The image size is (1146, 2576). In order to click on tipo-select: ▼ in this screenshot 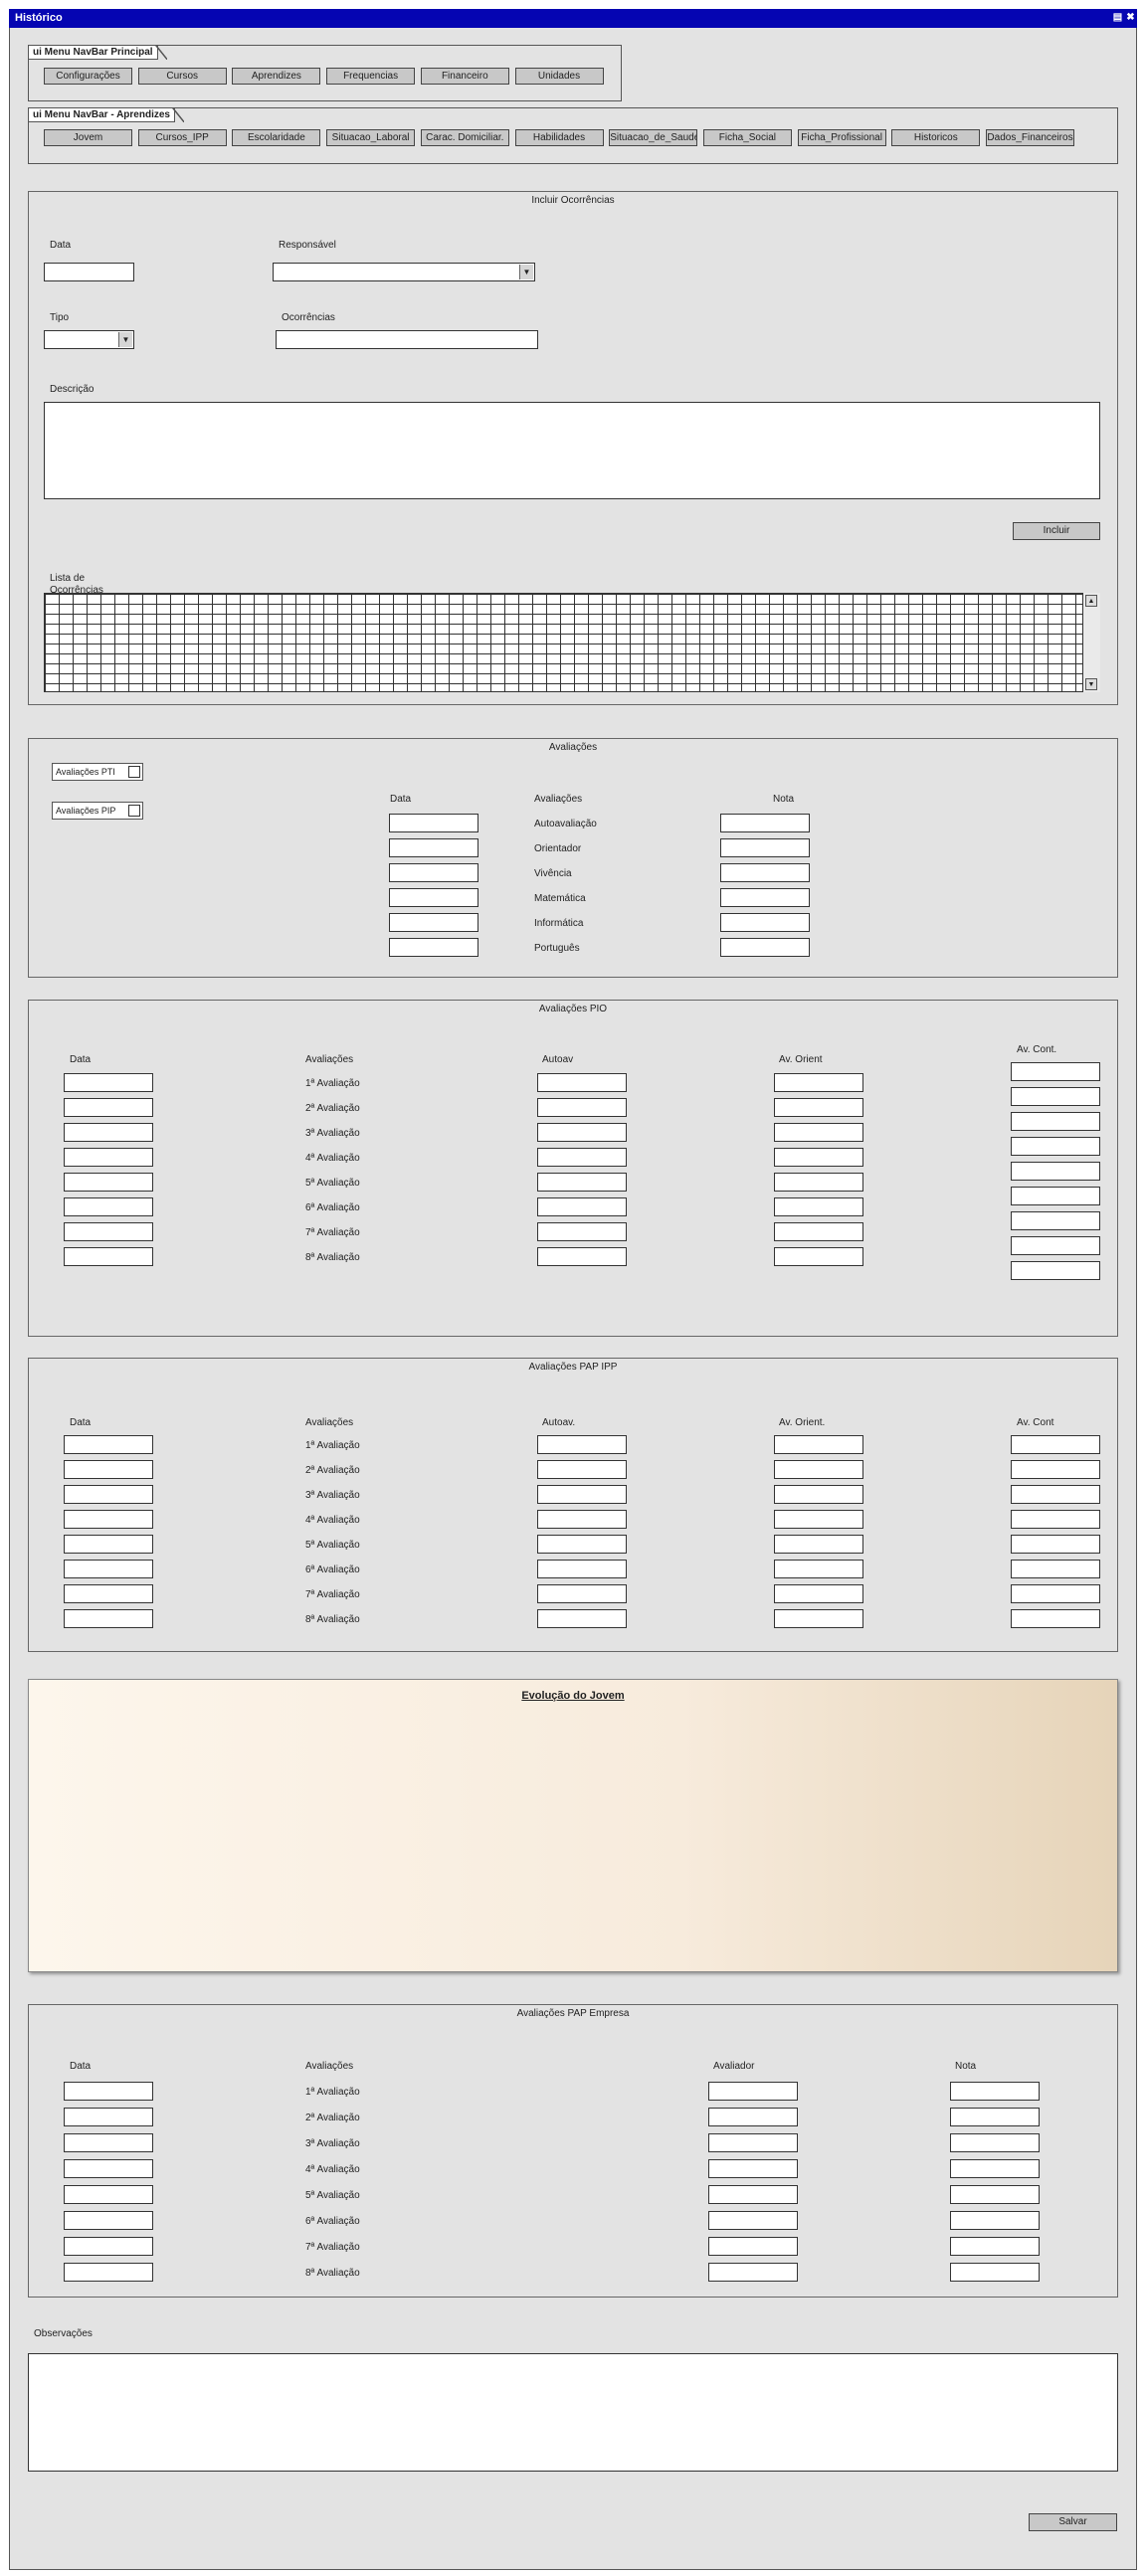, I will do `click(89, 339)`.